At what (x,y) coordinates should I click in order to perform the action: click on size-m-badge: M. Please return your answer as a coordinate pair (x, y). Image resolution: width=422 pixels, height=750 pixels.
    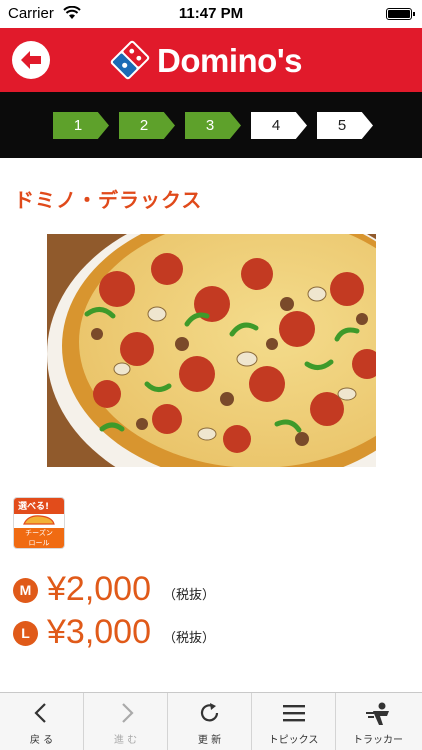
    Looking at the image, I should click on (25, 590).